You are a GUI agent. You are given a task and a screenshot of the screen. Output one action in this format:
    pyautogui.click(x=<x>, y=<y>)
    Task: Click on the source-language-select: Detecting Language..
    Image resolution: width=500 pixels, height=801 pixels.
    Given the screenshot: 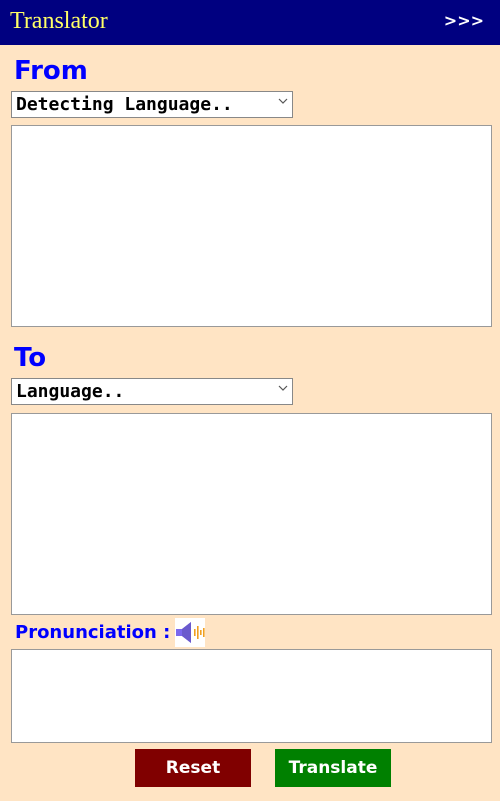 What is the action you would take?
    pyautogui.click(x=152, y=104)
    